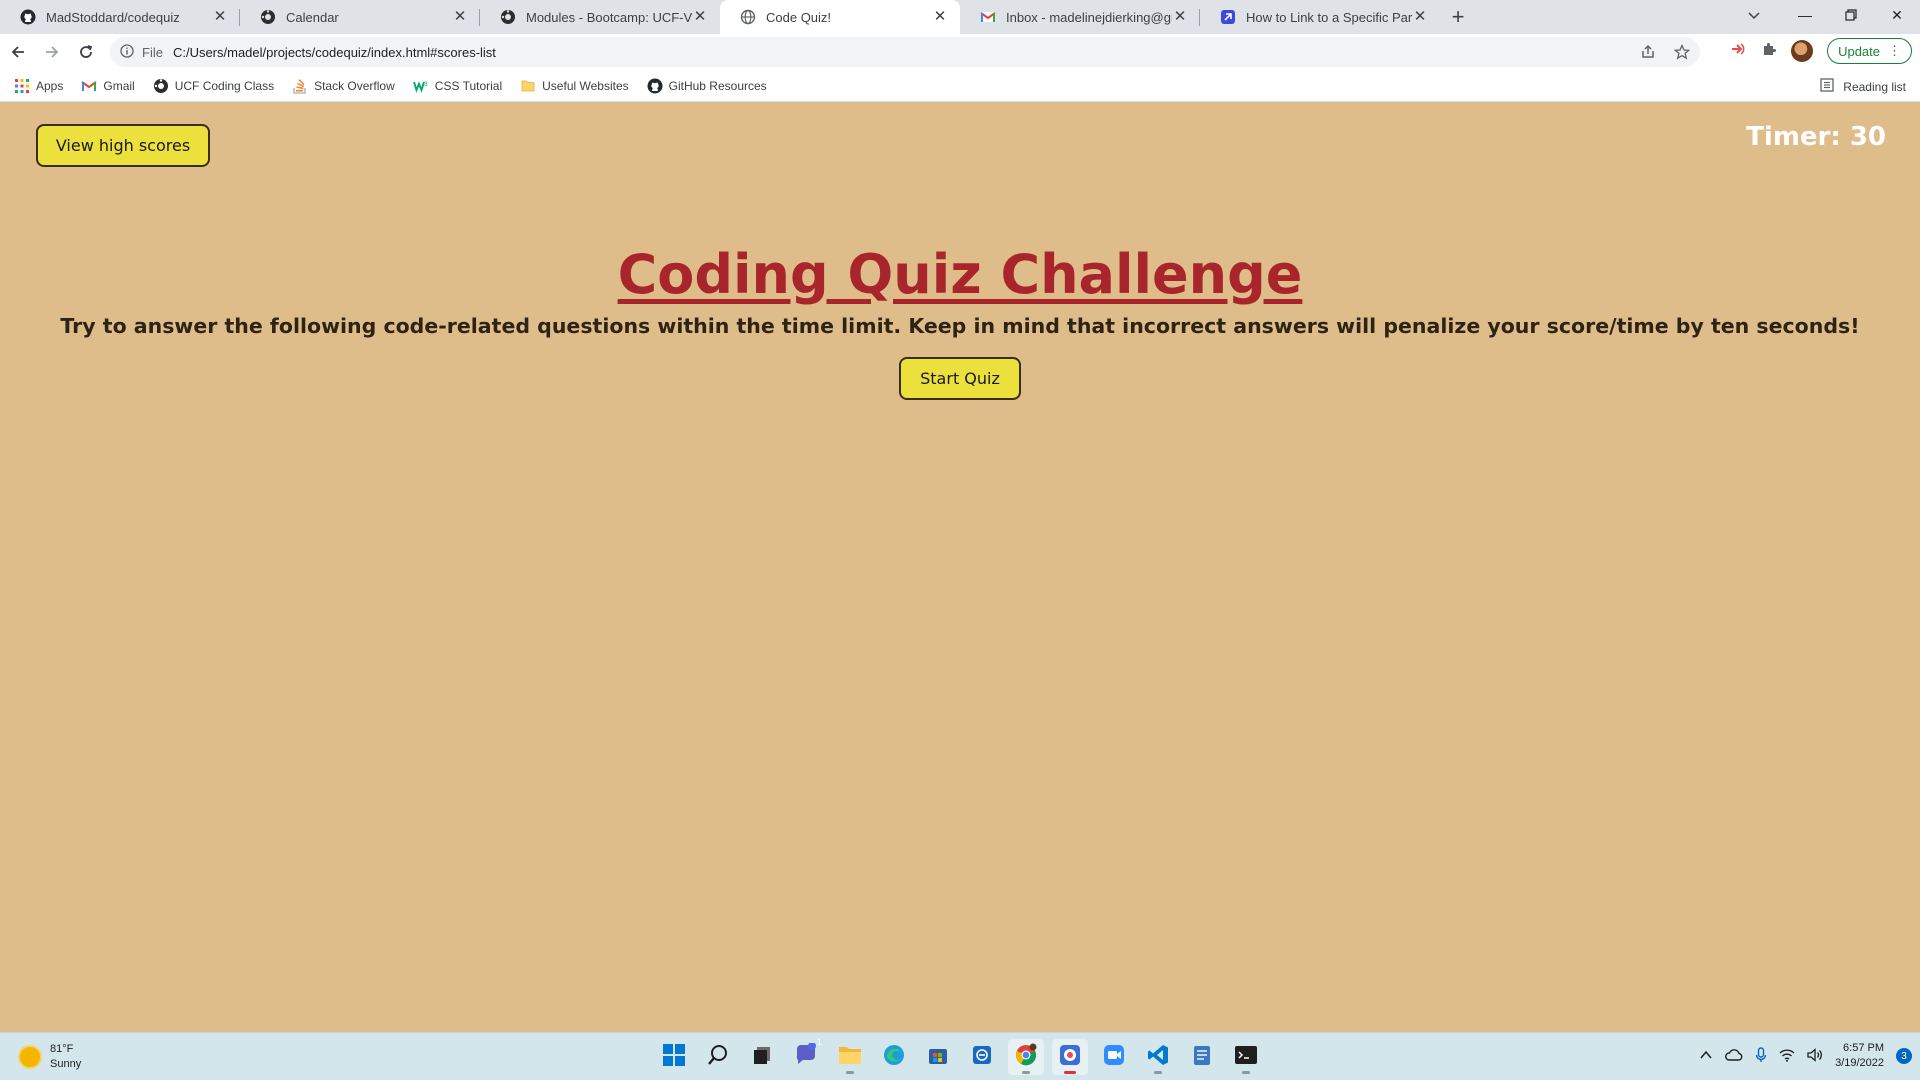 Image resolution: width=1920 pixels, height=1080 pixels. Describe the element at coordinates (127, 52) in the screenshot. I see `info-icon` at that location.